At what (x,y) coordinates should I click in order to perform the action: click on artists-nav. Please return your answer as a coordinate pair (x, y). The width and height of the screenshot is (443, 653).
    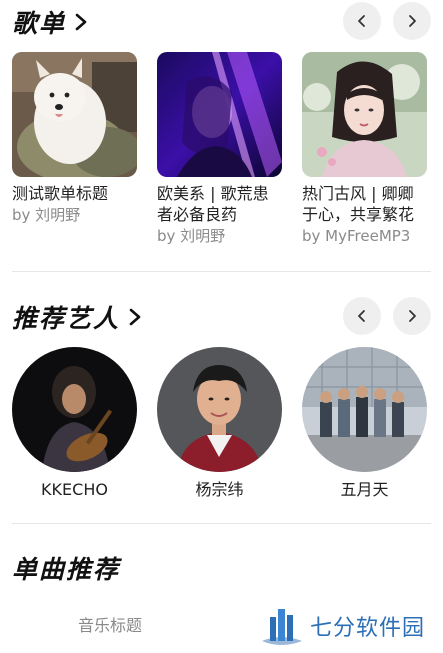
    Looking at the image, I should click on (387, 316).